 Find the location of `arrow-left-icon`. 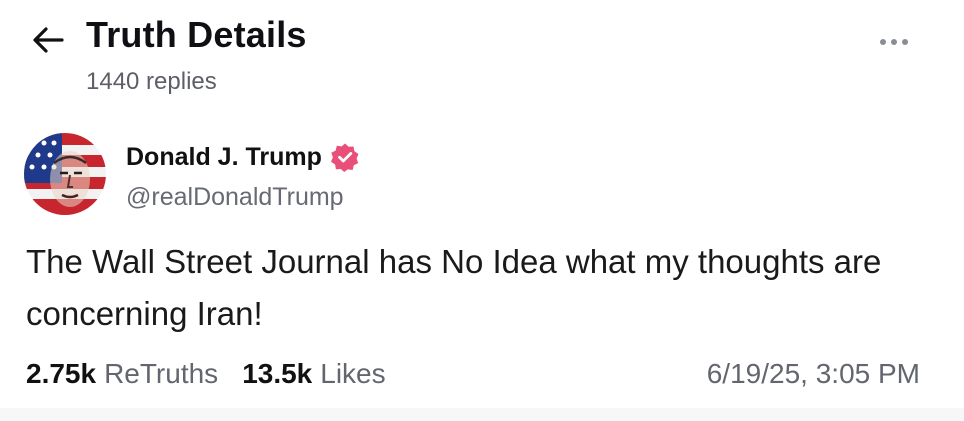

arrow-left-icon is located at coordinates (48, 40).